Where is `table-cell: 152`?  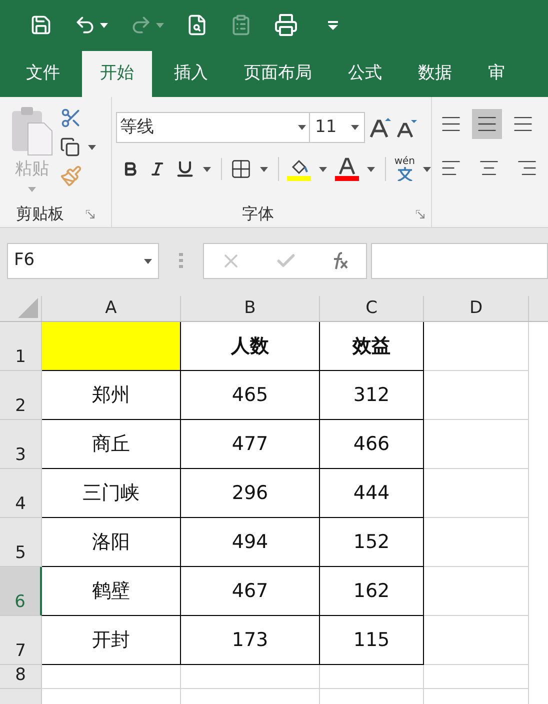
table-cell: 152 is located at coordinates (372, 542).